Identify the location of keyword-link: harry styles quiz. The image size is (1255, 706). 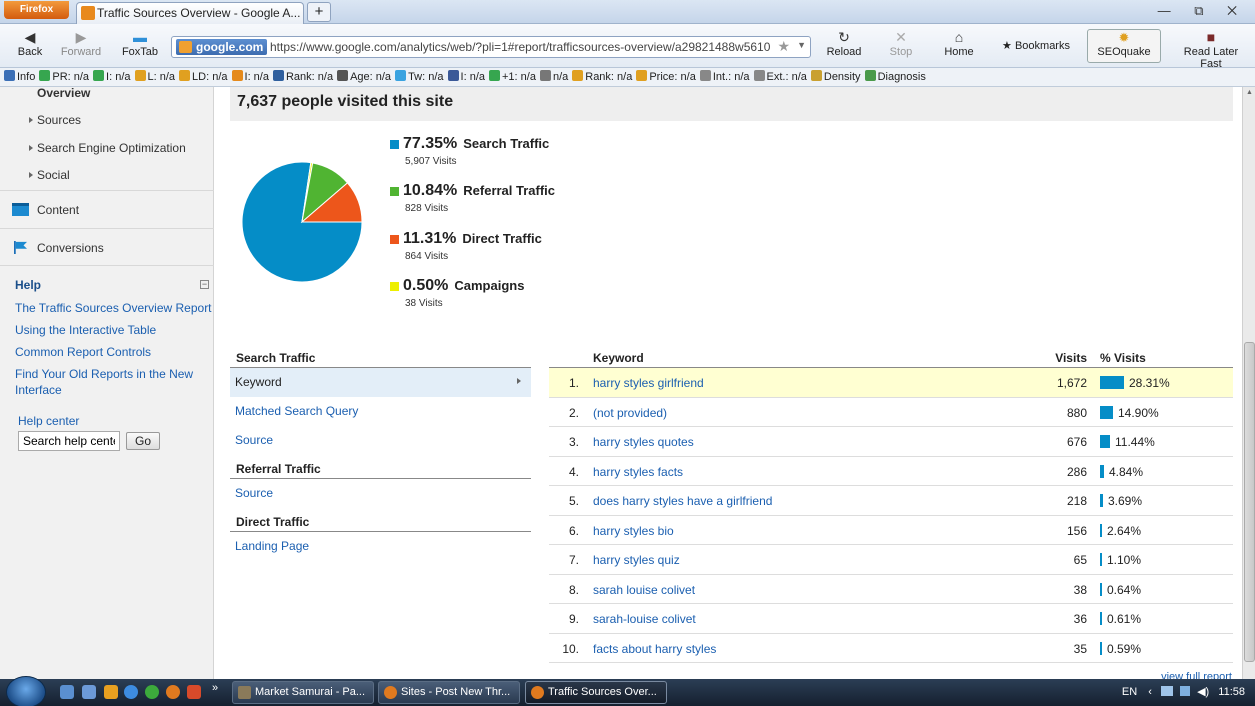
(636, 560).